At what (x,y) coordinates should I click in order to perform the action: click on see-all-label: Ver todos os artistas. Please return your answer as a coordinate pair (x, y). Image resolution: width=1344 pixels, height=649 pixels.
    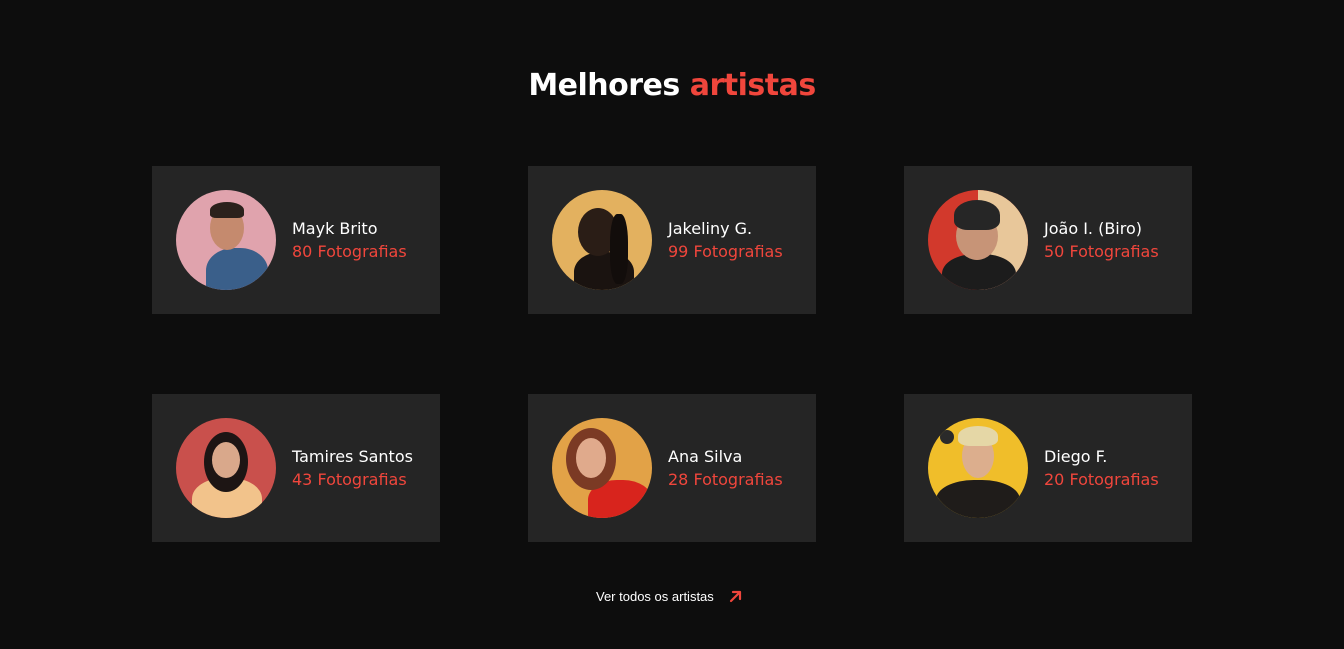
    Looking at the image, I should click on (655, 596).